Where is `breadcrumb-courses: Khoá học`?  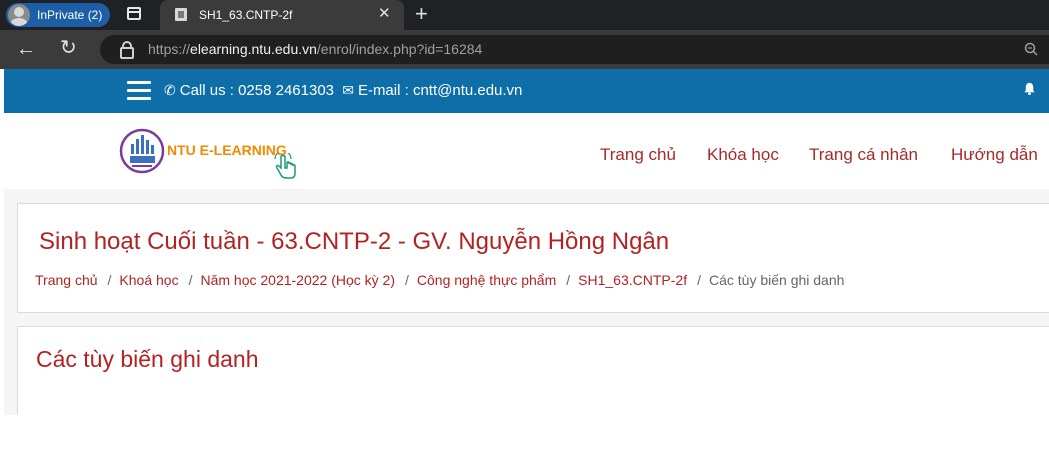
breadcrumb-courses: Khoá học is located at coordinates (148, 280).